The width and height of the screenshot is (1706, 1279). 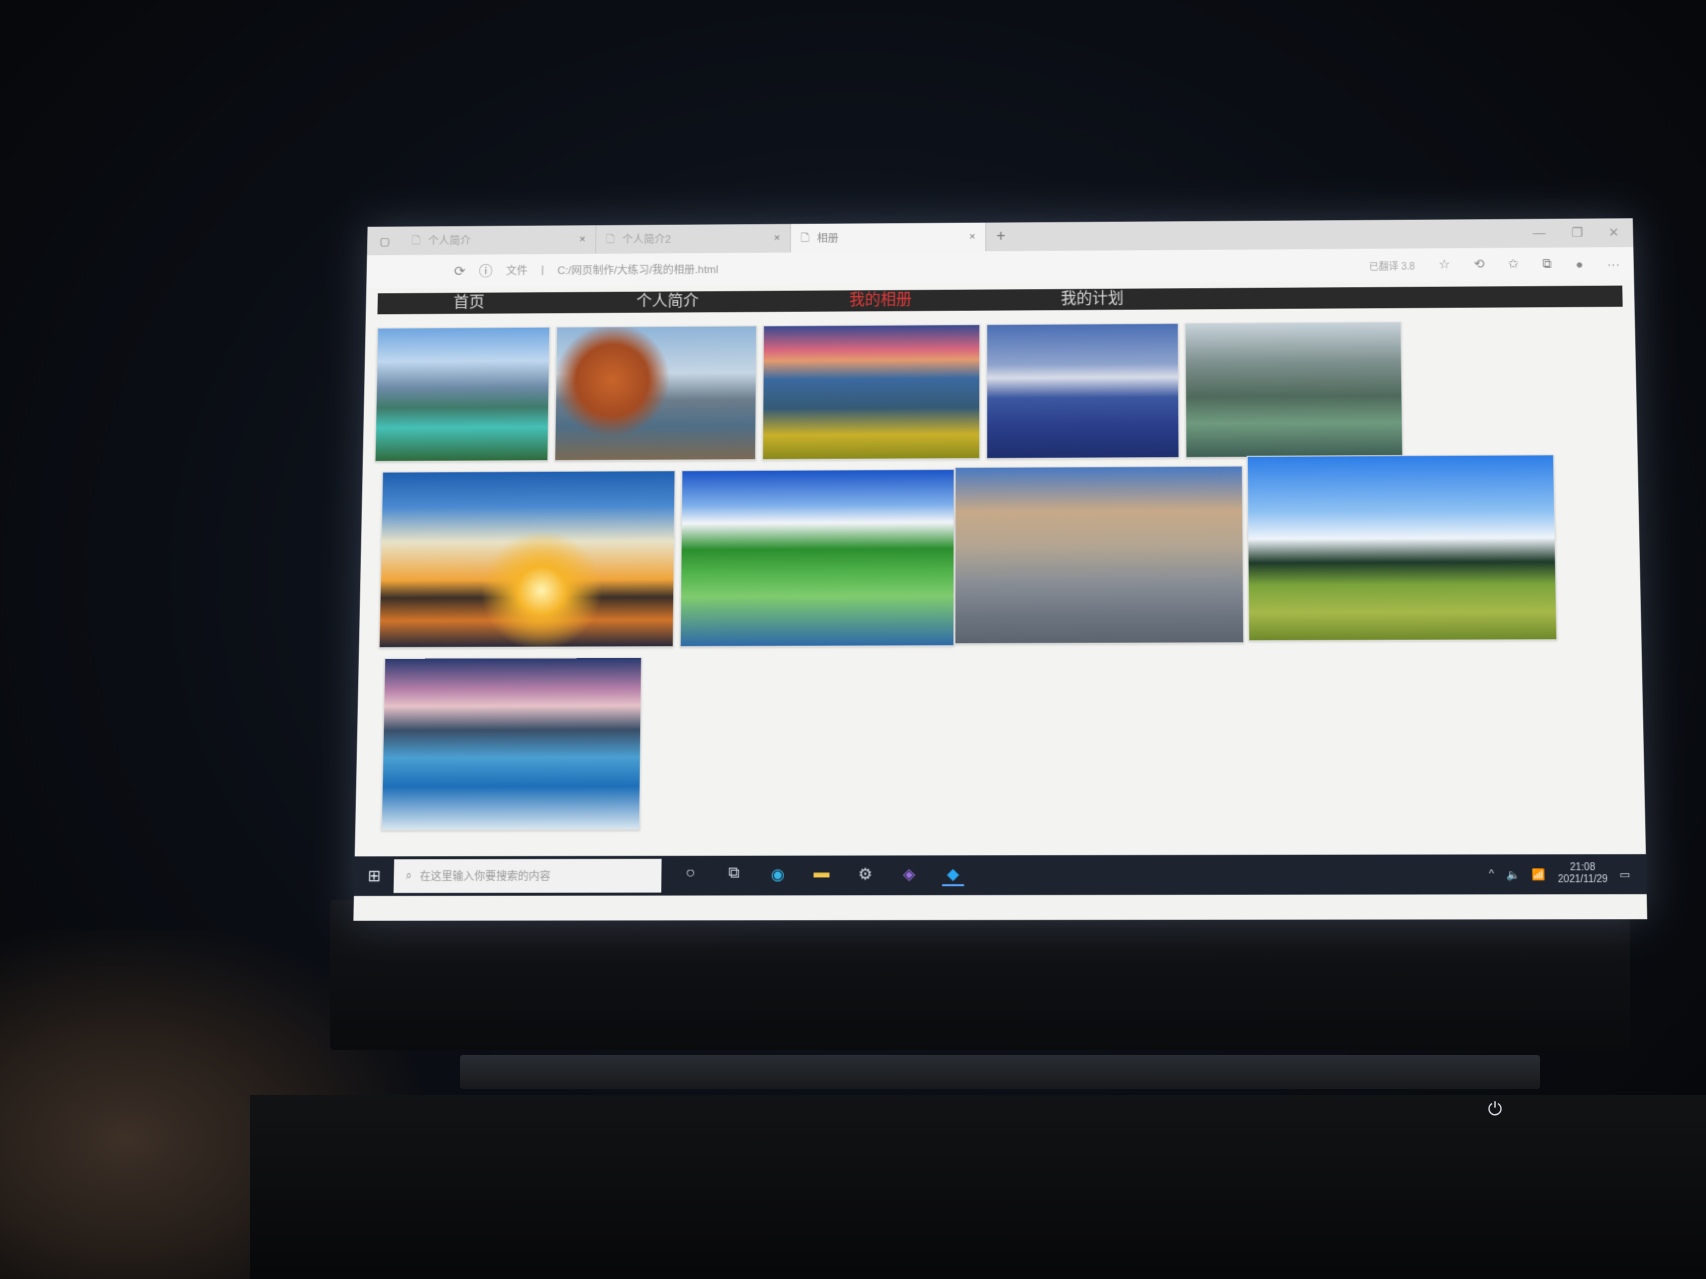 What do you see at coordinates (880, 300) in the screenshot?
I see `nav-album: 我的相册` at bounding box center [880, 300].